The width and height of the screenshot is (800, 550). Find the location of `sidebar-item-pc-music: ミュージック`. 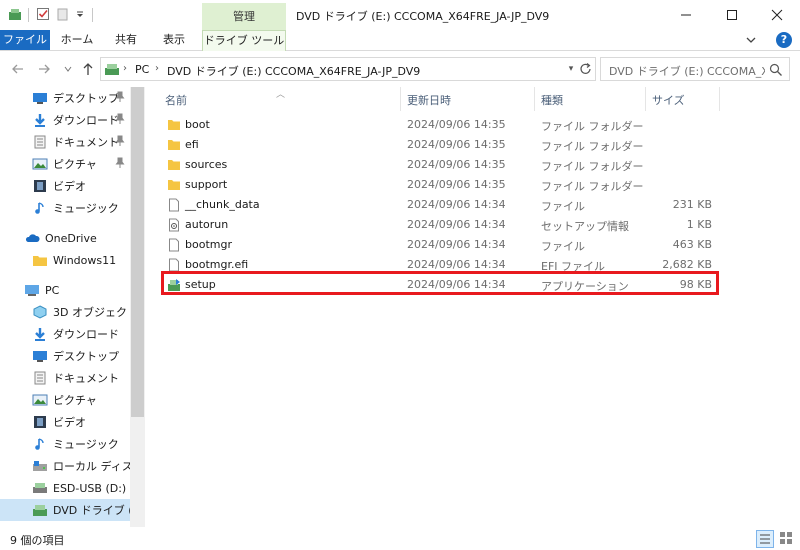

sidebar-item-pc-music: ミュージック is located at coordinates (65, 444).